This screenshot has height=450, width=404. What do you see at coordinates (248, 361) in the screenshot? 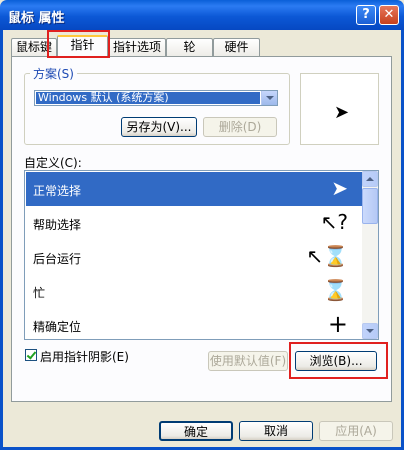
I see `use-default-button: 使用默认值(F)` at bounding box center [248, 361].